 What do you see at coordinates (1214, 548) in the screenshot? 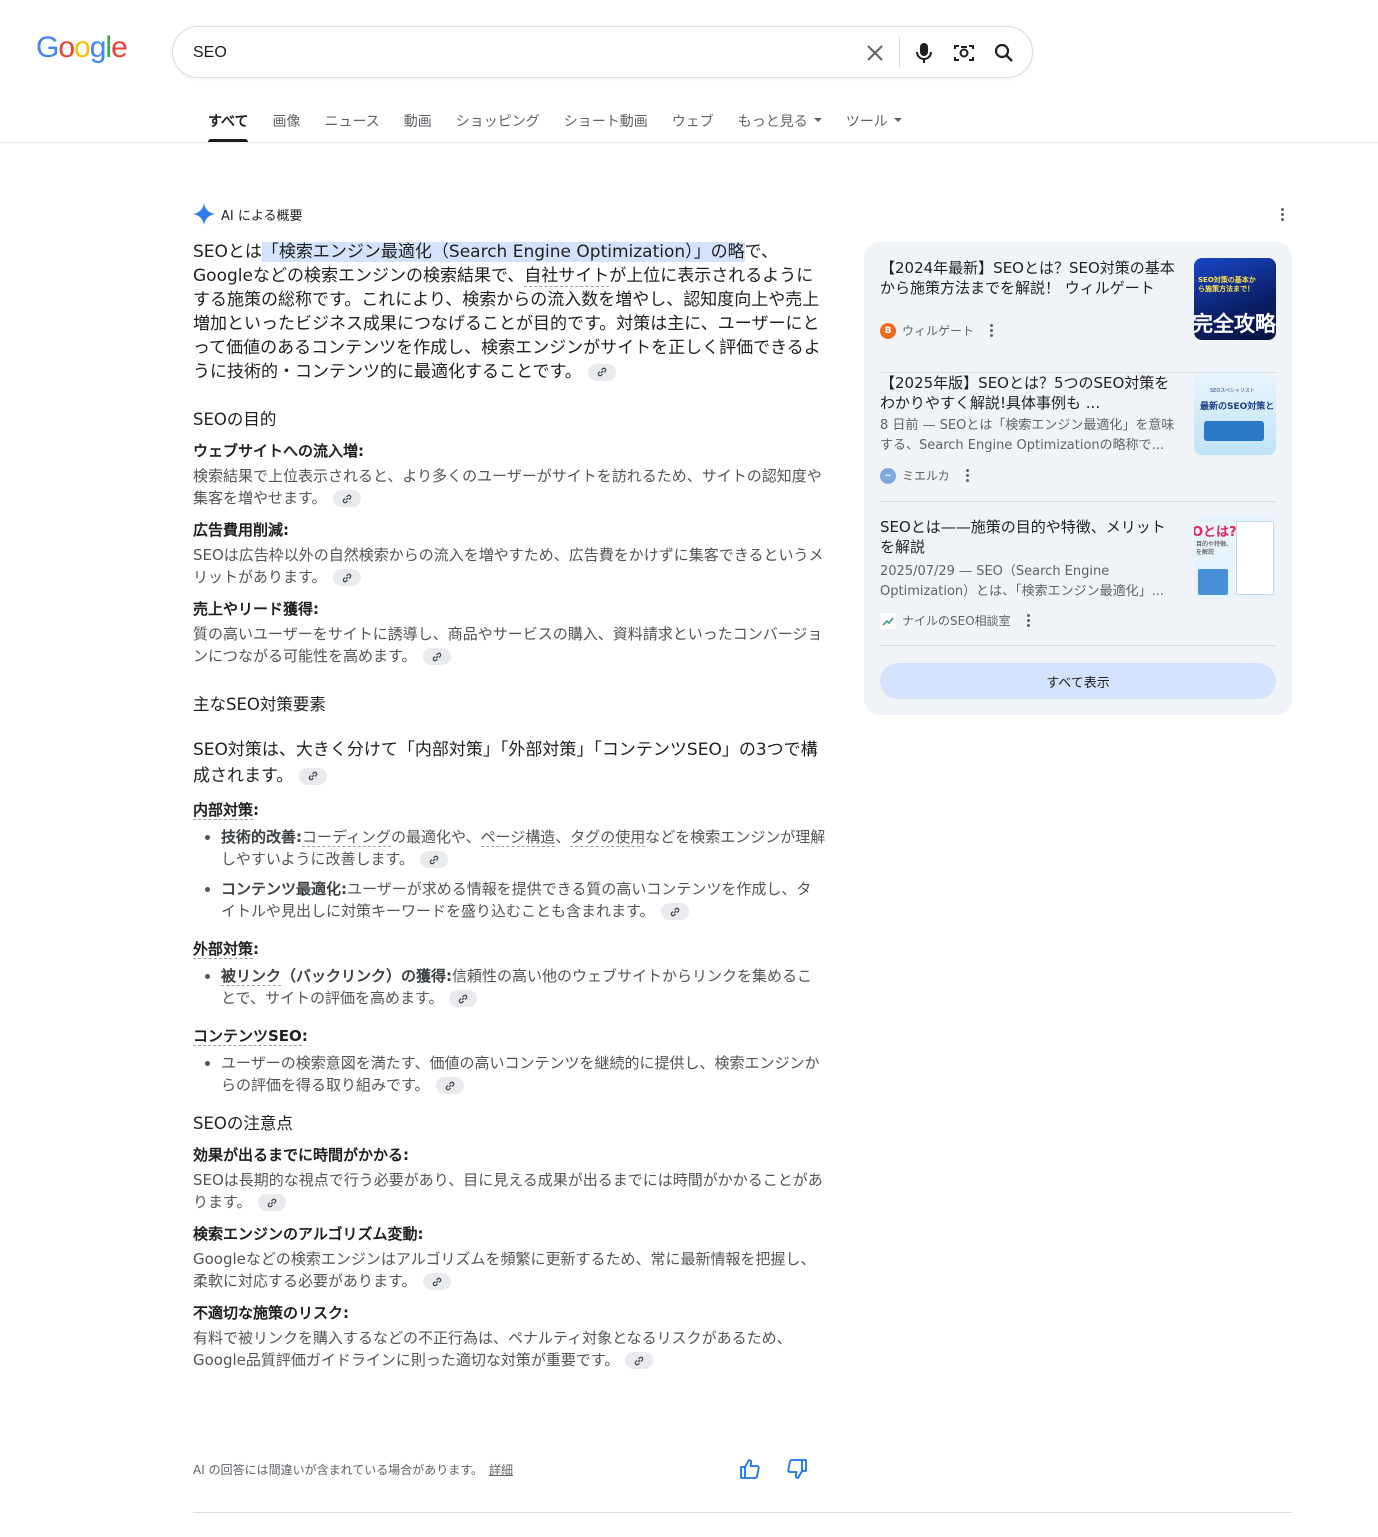
I see `thumbnail-subtext: 目的や特徴、を解説` at bounding box center [1214, 548].